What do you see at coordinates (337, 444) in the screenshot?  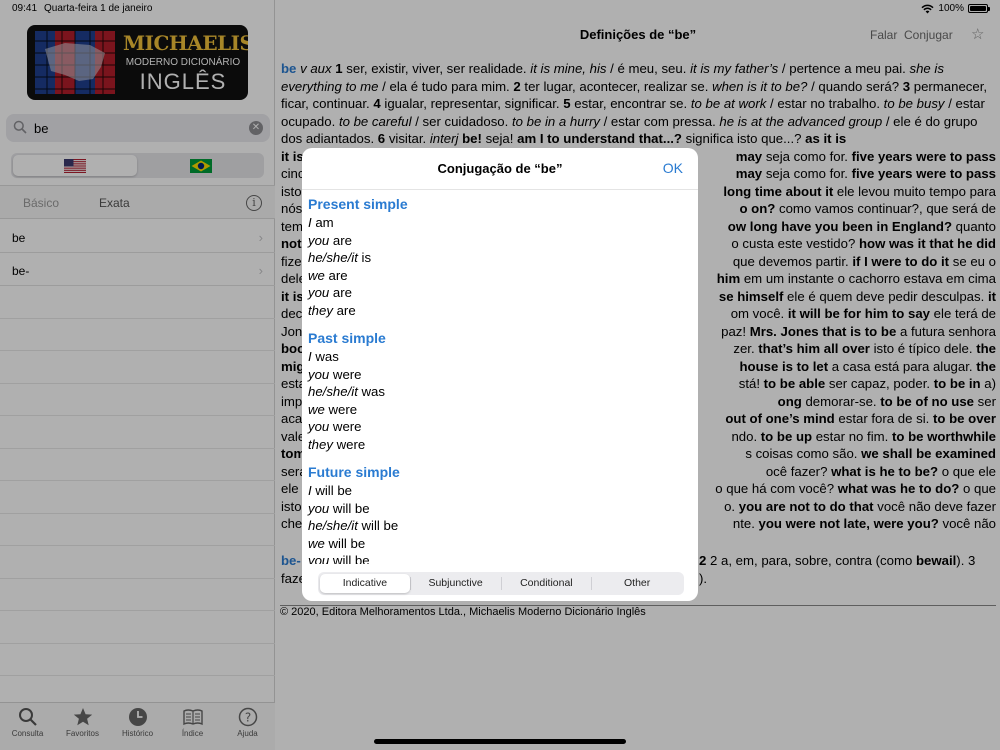 I see `conjugation-row: they were` at bounding box center [337, 444].